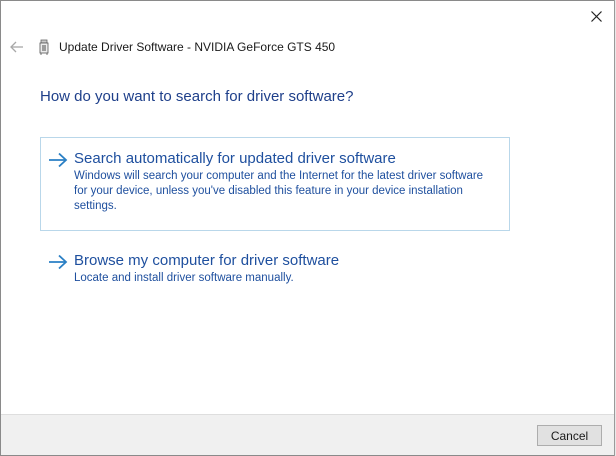  Describe the element at coordinates (207, 260) in the screenshot. I see `option-title: Browse my computer for driver software` at that location.